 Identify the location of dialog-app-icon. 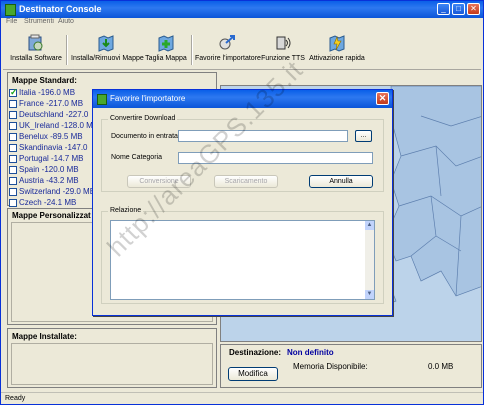
(102, 99).